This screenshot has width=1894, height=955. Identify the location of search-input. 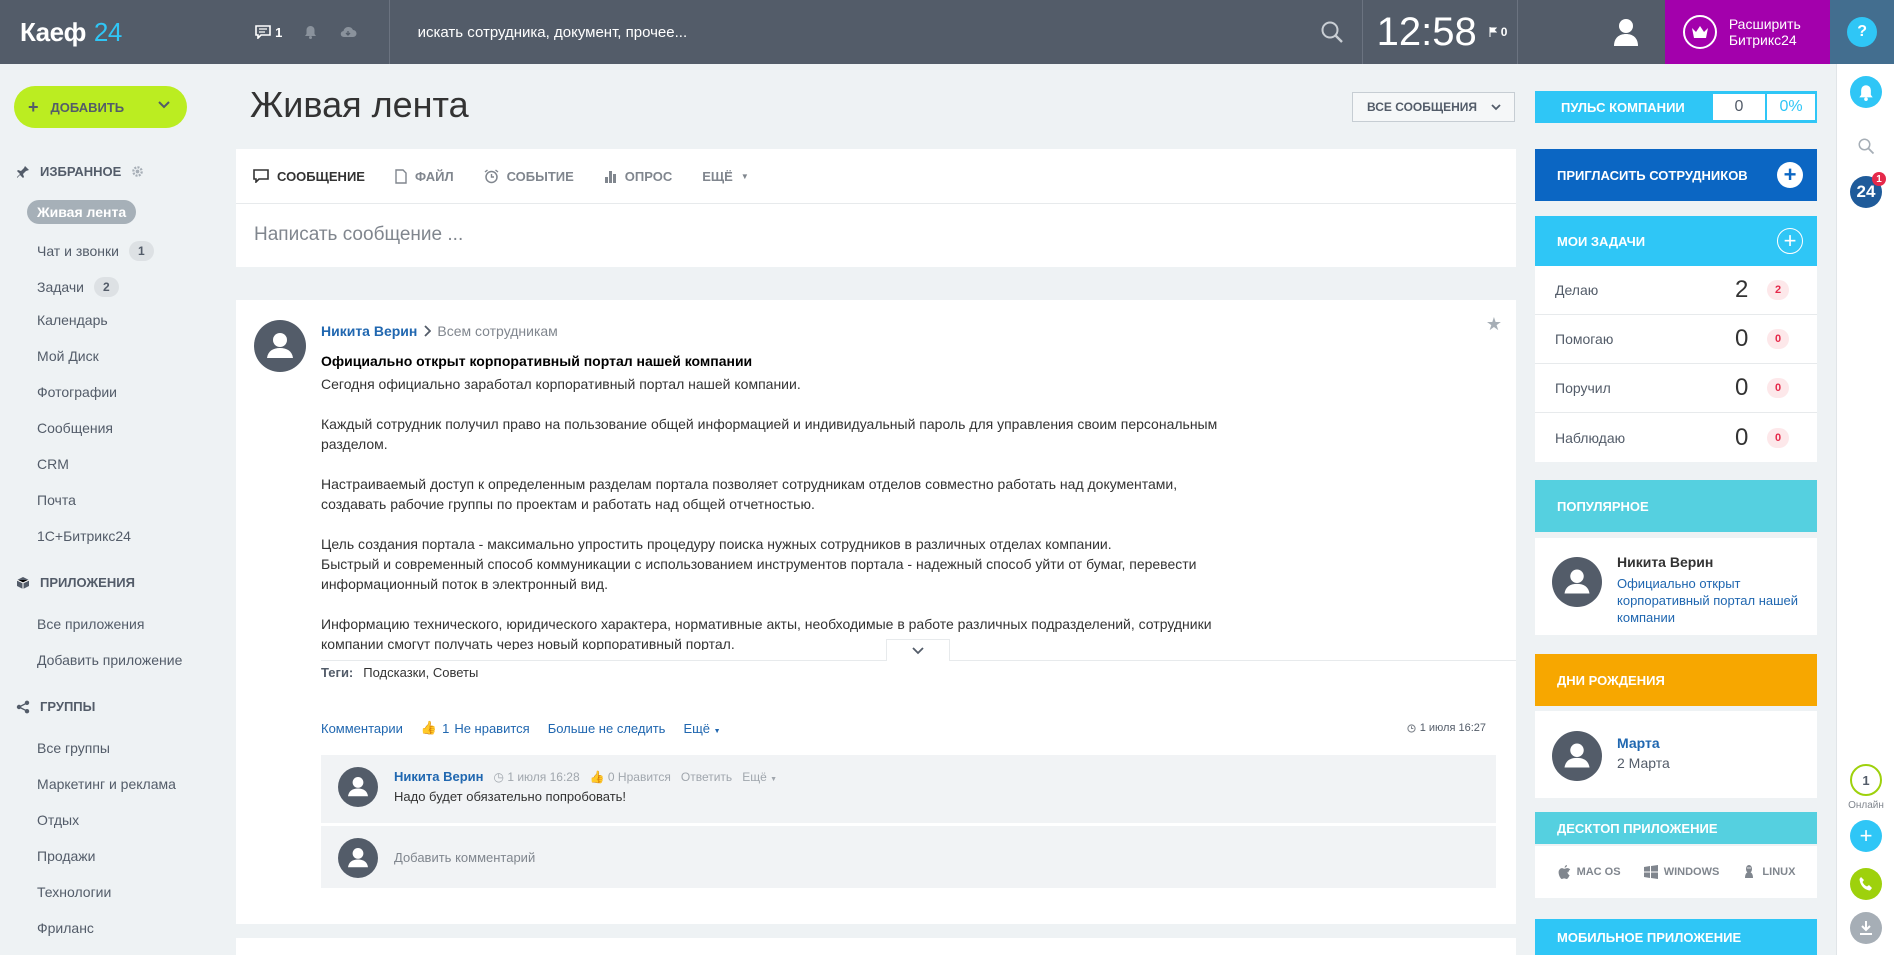
(879, 32).